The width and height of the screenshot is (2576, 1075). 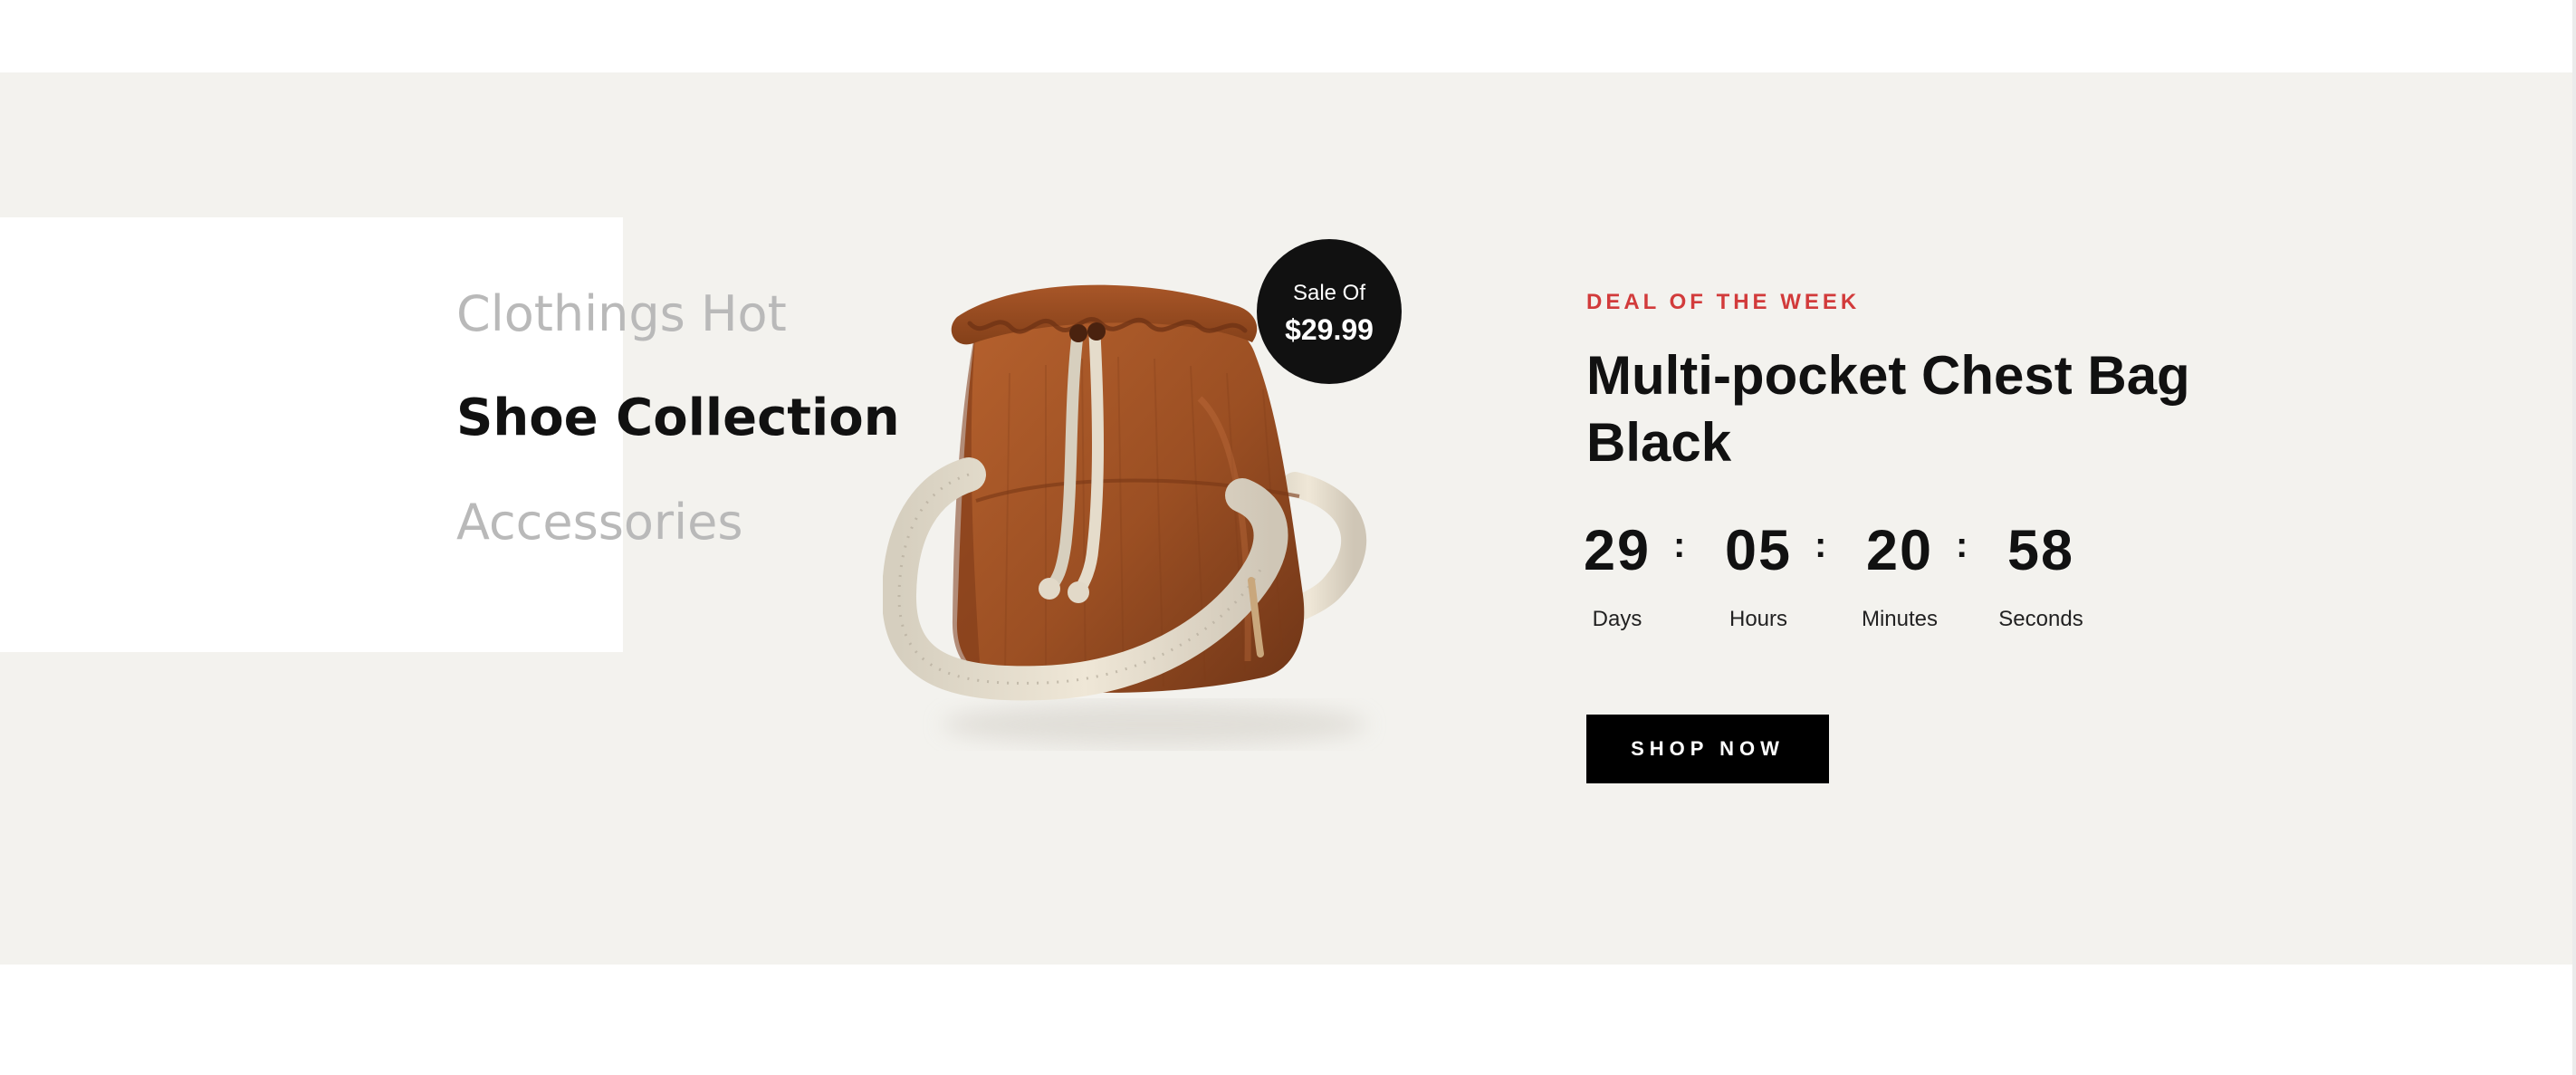 What do you see at coordinates (1617, 619) in the screenshot?
I see `countdown-days-label: Days` at bounding box center [1617, 619].